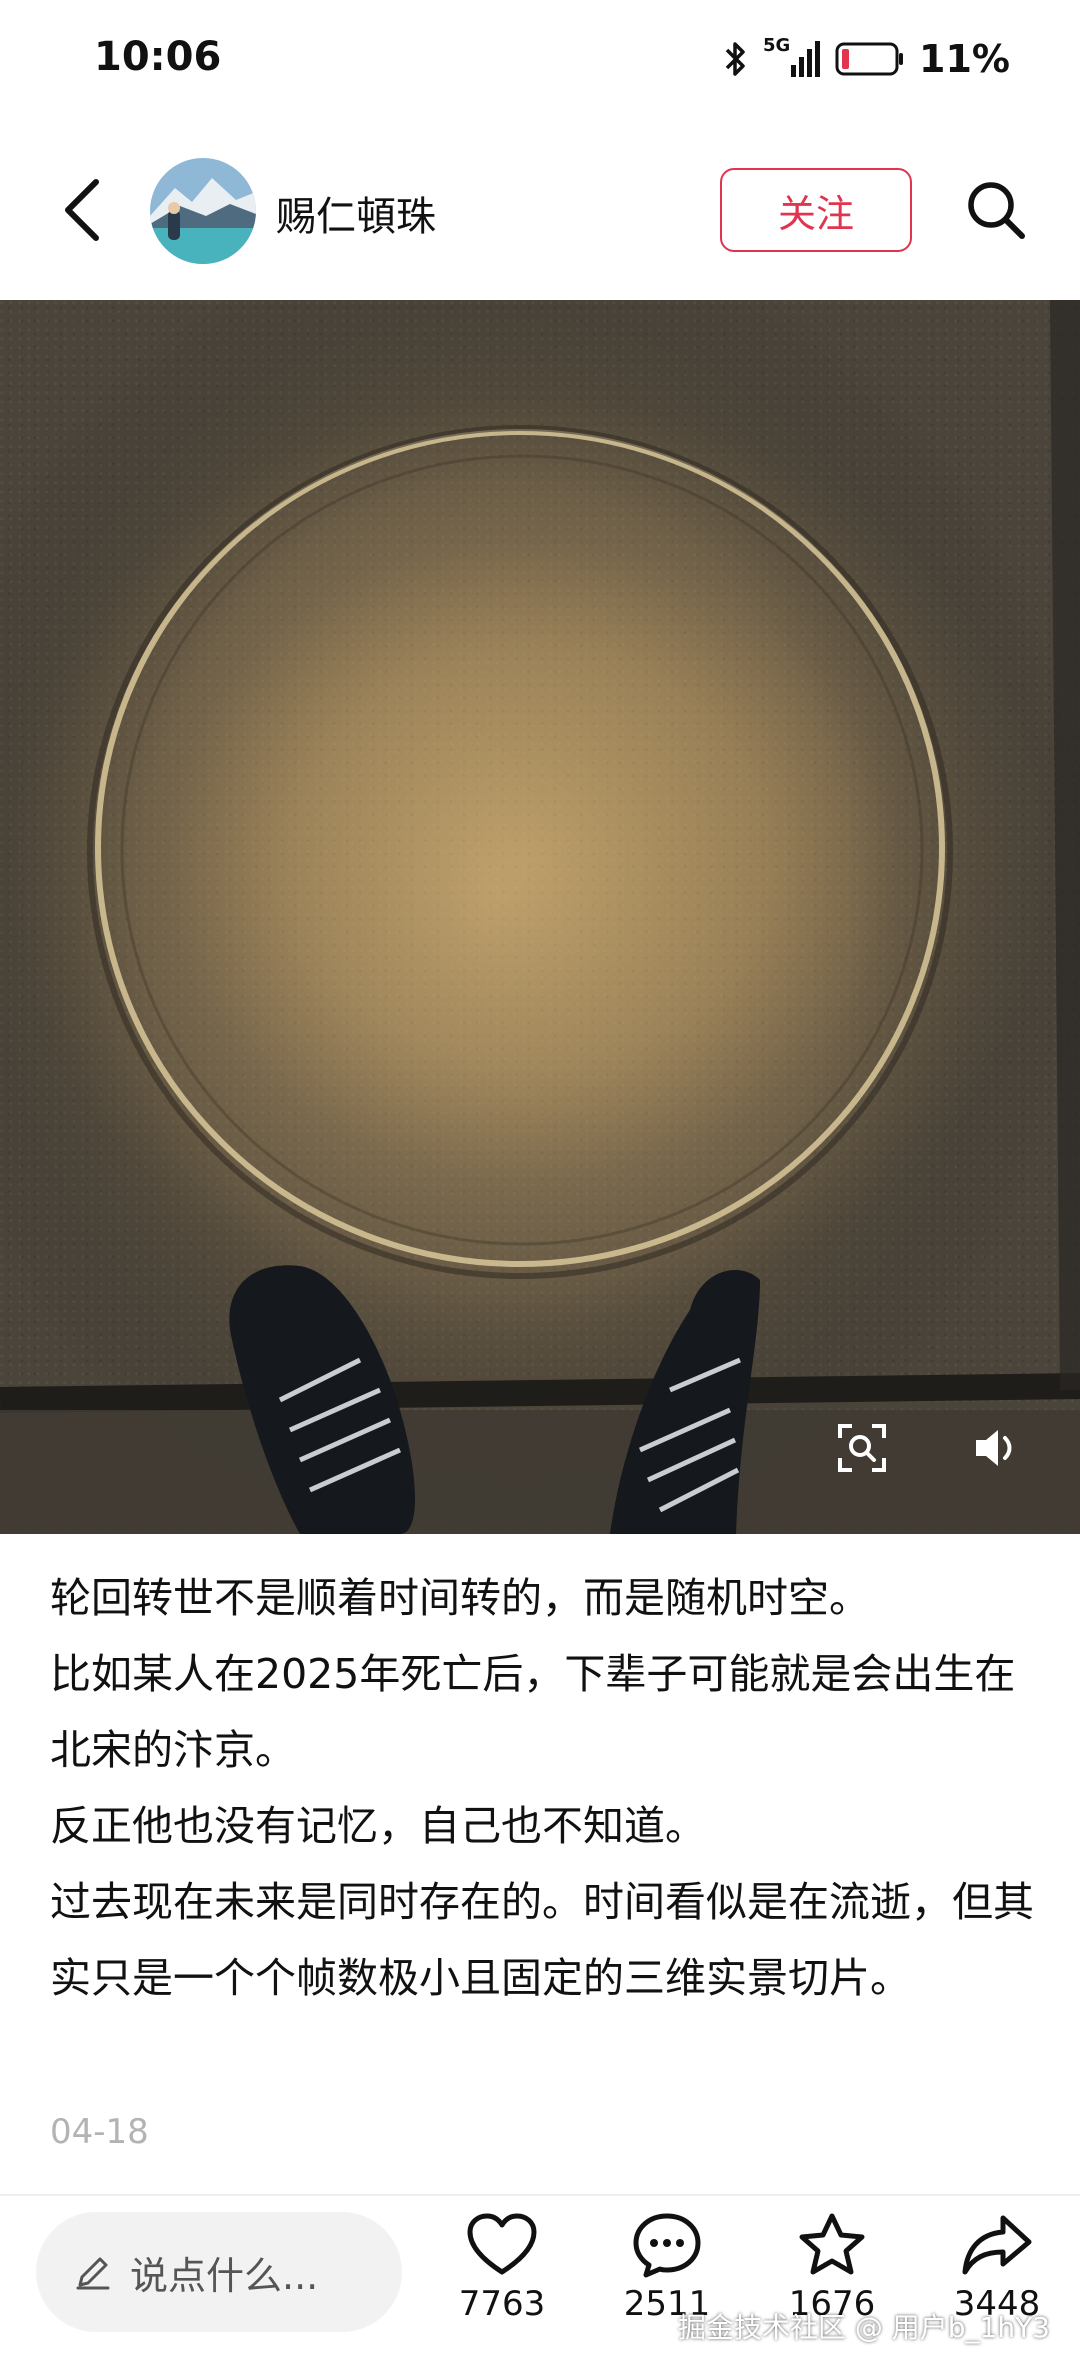  I want to click on avatar, so click(203, 211).